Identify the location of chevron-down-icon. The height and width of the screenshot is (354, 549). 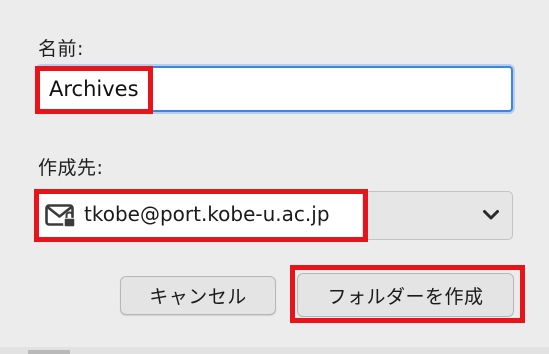
(491, 215).